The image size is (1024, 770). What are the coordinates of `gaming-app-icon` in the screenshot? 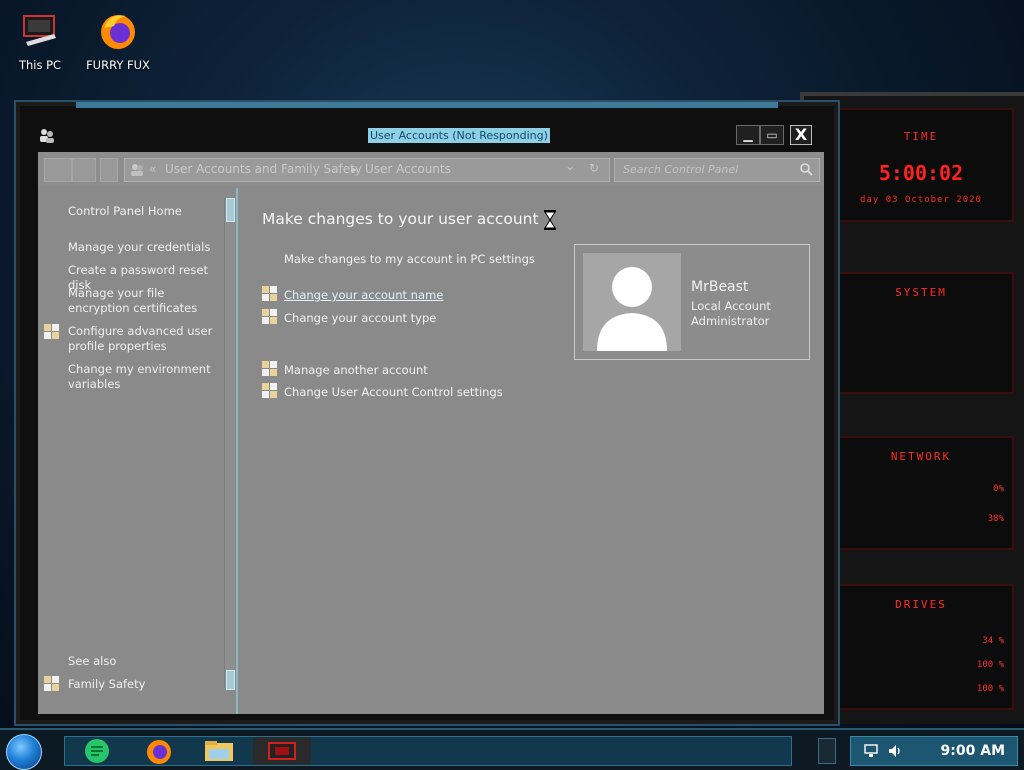 It's located at (282, 751).